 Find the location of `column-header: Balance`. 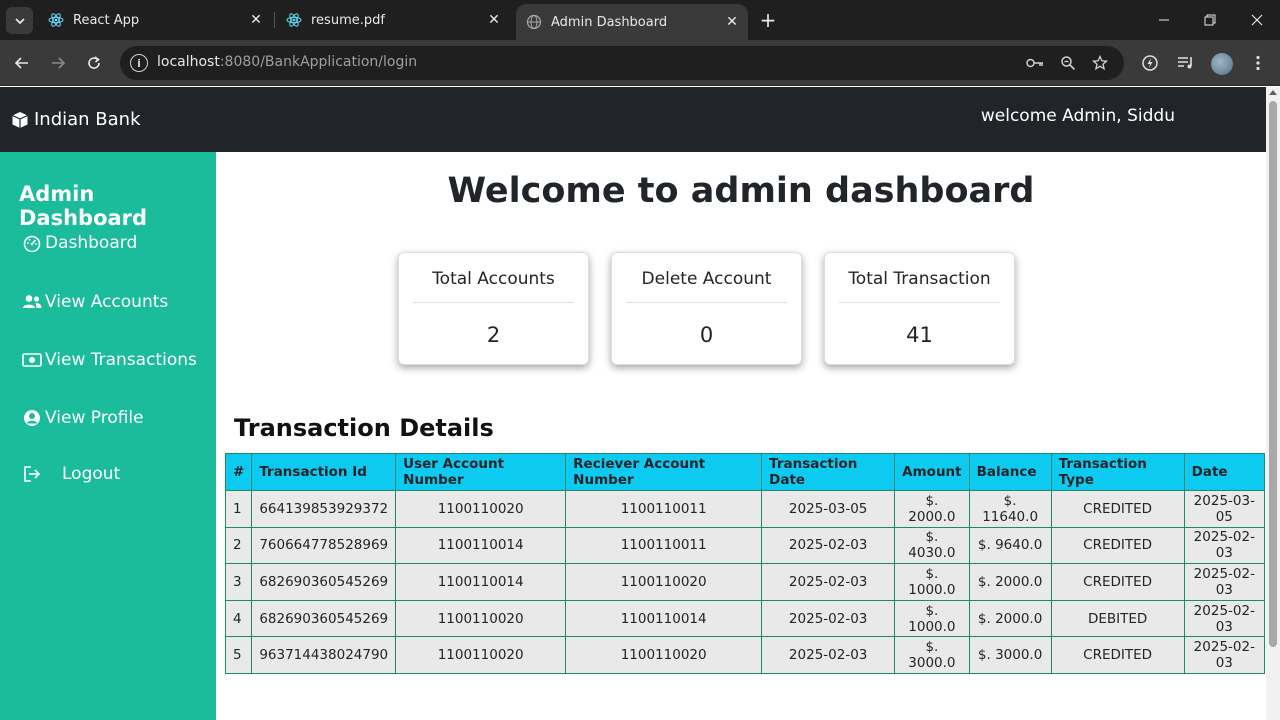

column-header: Balance is located at coordinates (1010, 472).